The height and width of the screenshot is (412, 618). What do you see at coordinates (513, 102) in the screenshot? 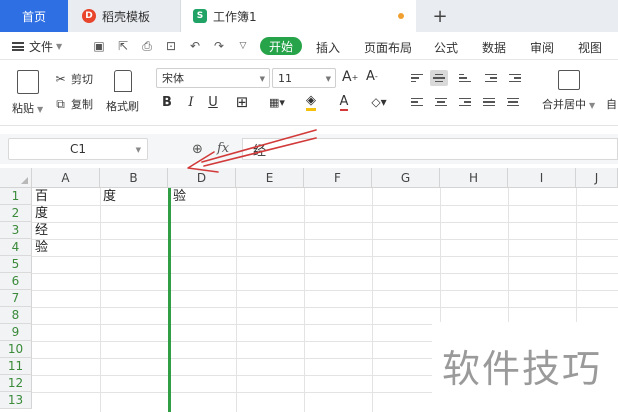
I see `distributed-icon` at bounding box center [513, 102].